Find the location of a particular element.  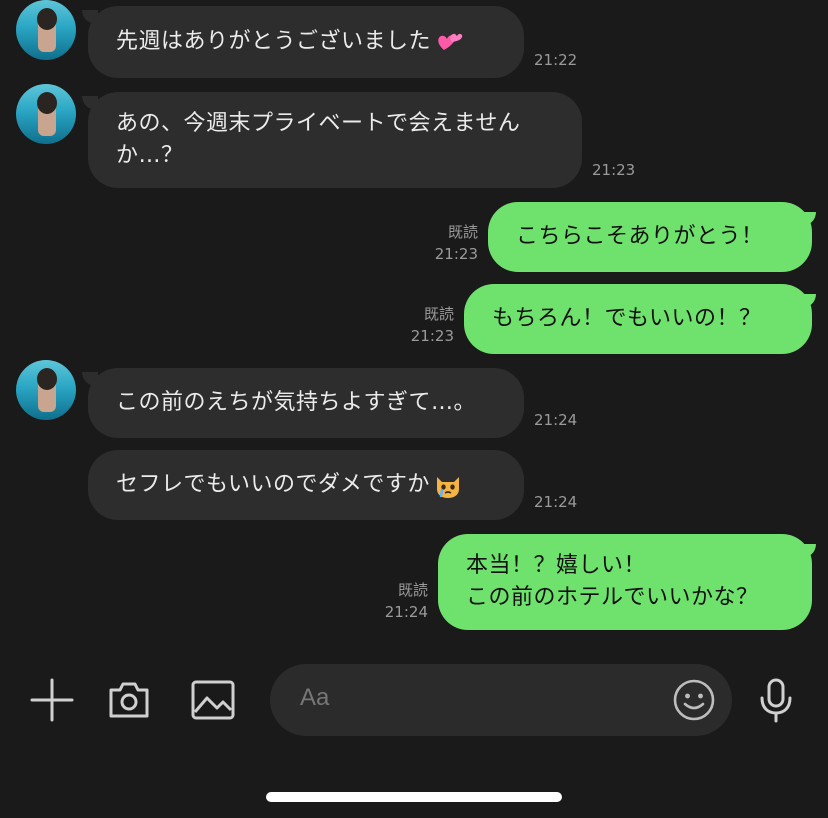

message-input-placeholder: Aa is located at coordinates (315, 697).